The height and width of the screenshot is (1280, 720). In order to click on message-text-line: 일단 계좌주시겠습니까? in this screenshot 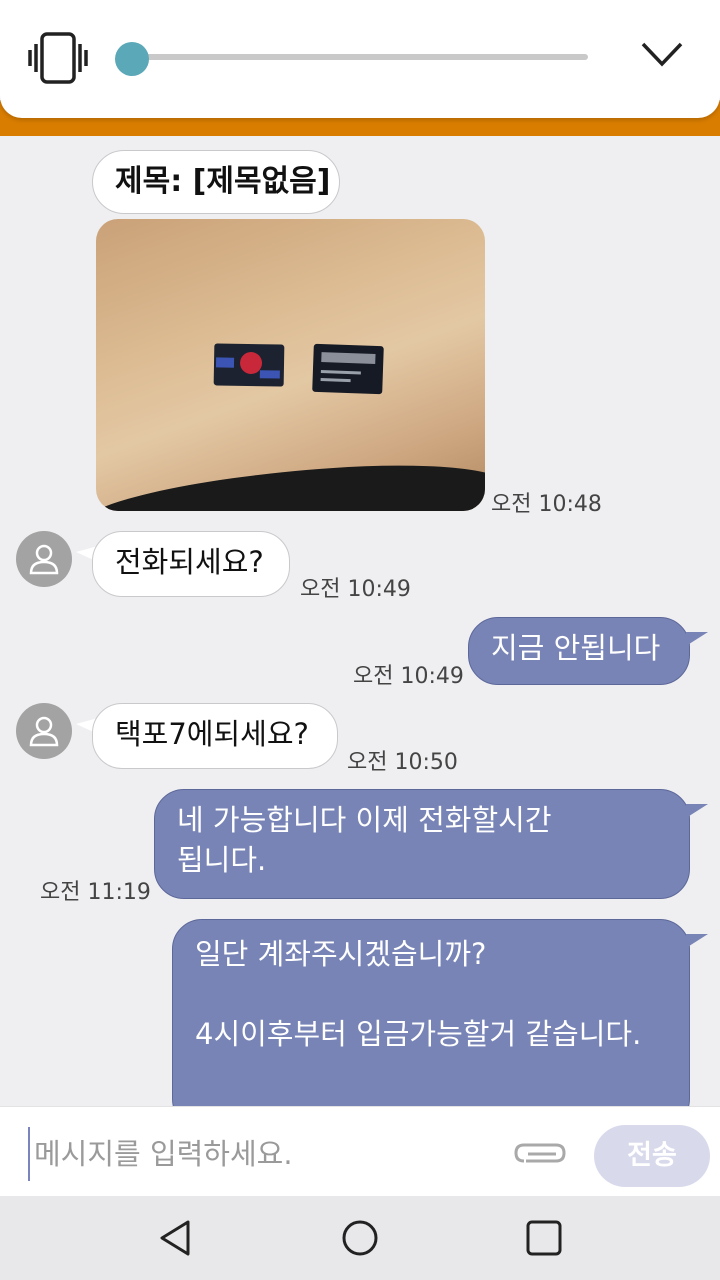, I will do `click(341, 954)`.